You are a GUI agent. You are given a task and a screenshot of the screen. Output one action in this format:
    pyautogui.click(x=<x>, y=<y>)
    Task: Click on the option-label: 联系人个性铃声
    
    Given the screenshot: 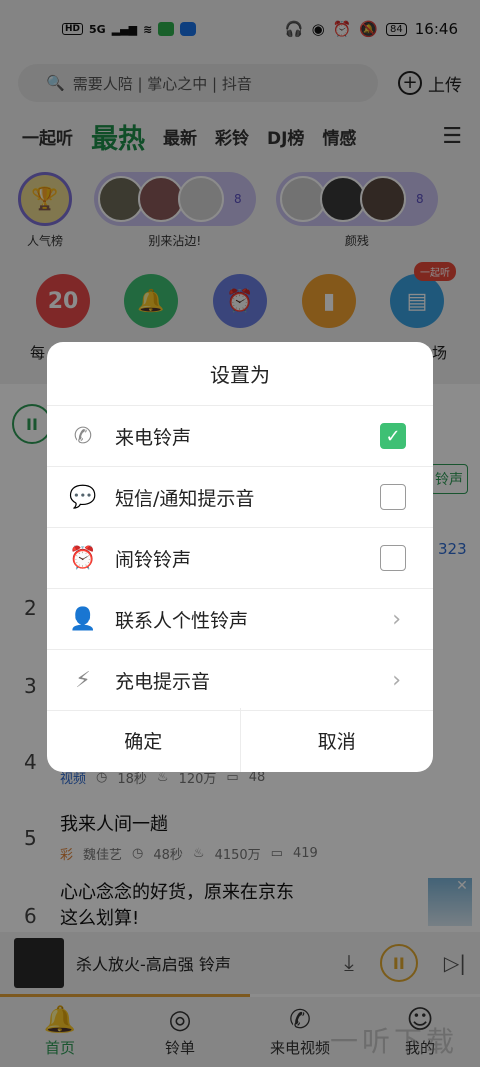 What is the action you would take?
    pyautogui.click(x=182, y=620)
    